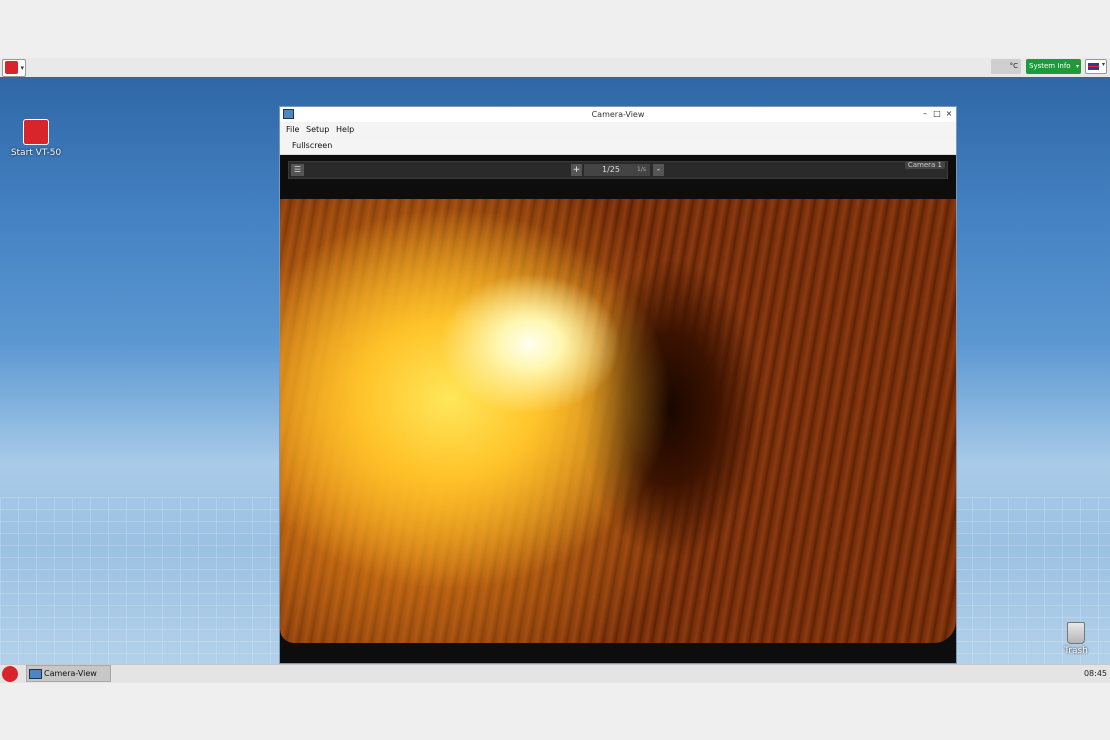 The height and width of the screenshot is (740, 1110). What do you see at coordinates (297, 170) in the screenshot?
I see `hamburger-menu-icon: ☰` at bounding box center [297, 170].